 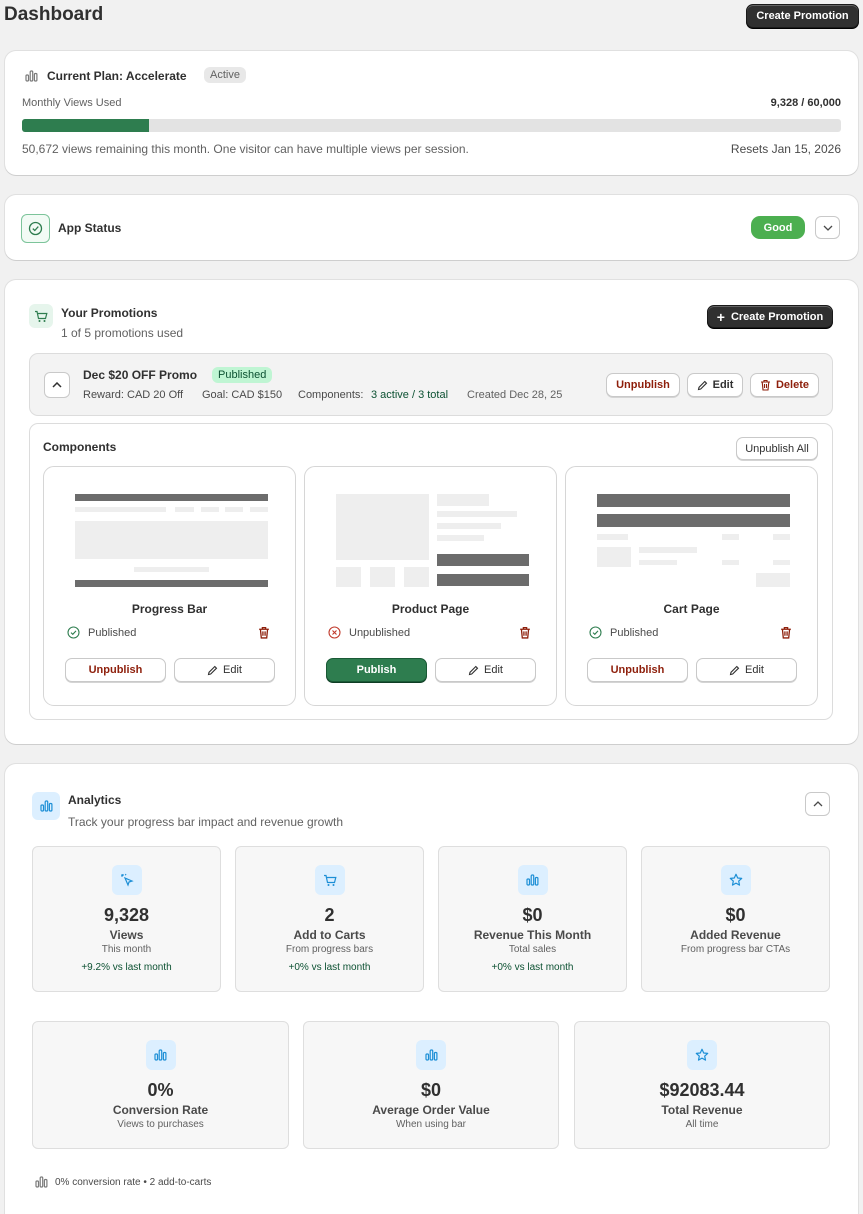 I want to click on promotion-published-badge: Published, so click(x=242, y=375).